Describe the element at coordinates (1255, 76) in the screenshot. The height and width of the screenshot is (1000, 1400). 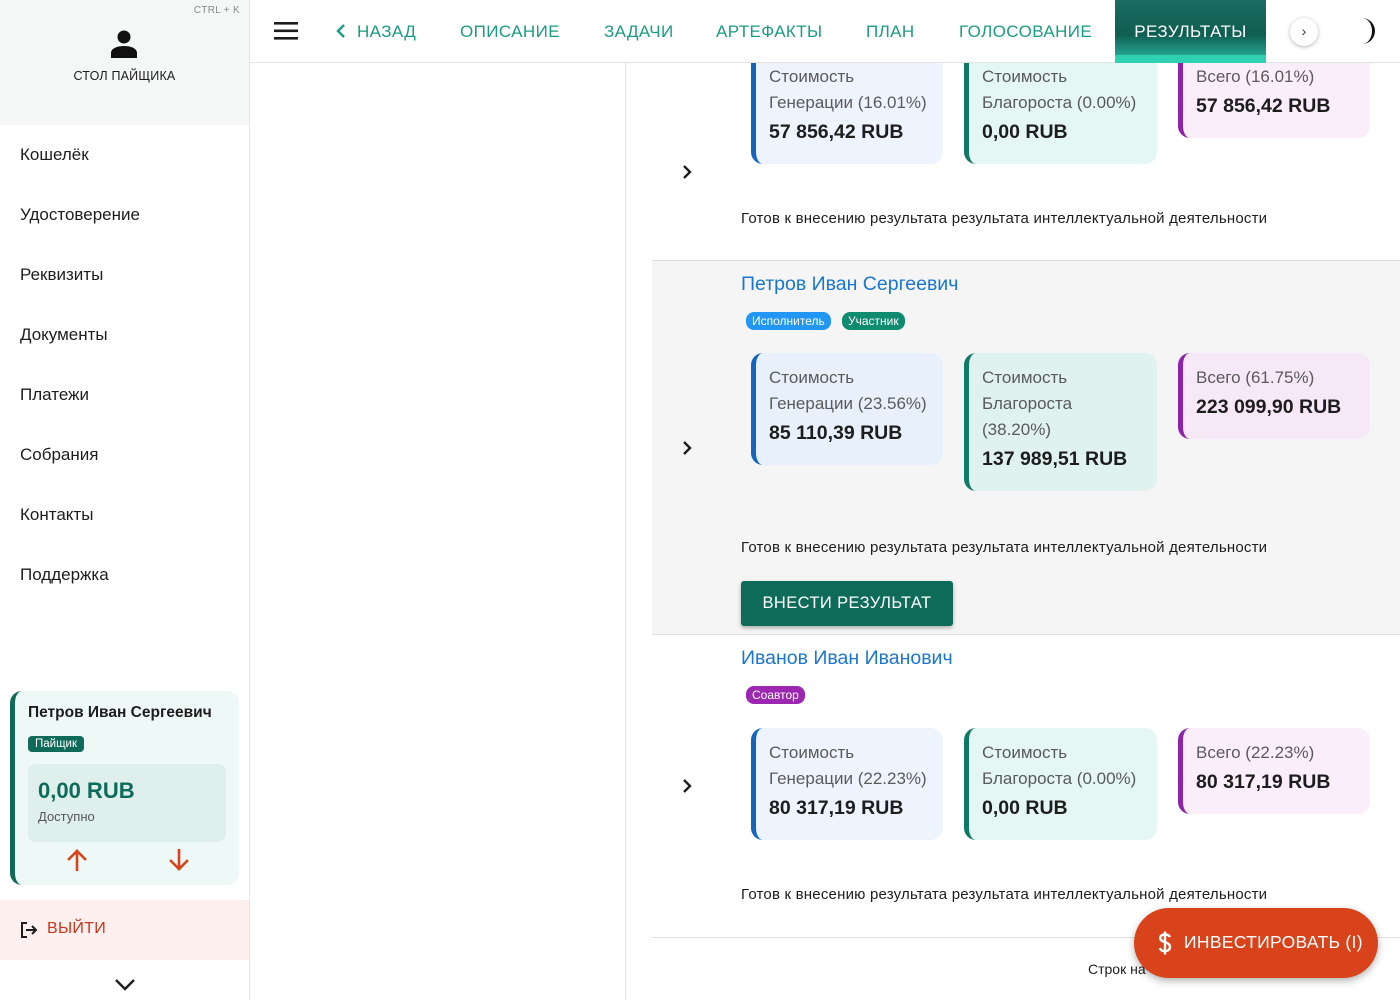
I see `total-cost-label: Всего (16.01%)` at that location.